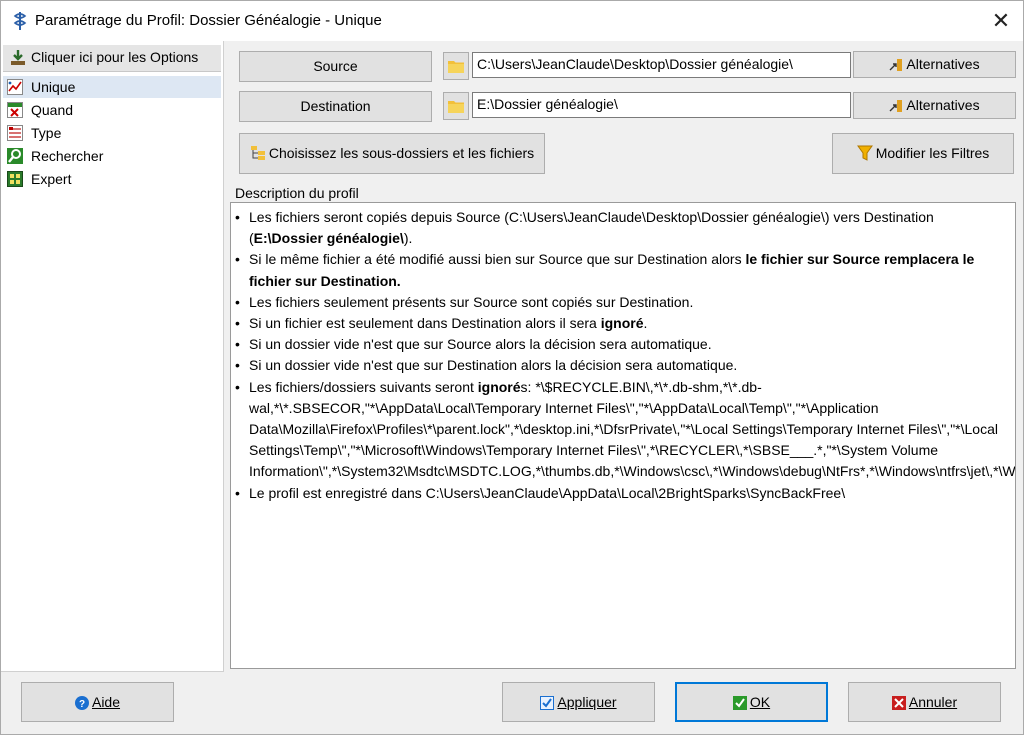 This screenshot has height=735, width=1024. Describe the element at coordinates (933, 702) in the screenshot. I see `cancel-label: Annuler` at that location.